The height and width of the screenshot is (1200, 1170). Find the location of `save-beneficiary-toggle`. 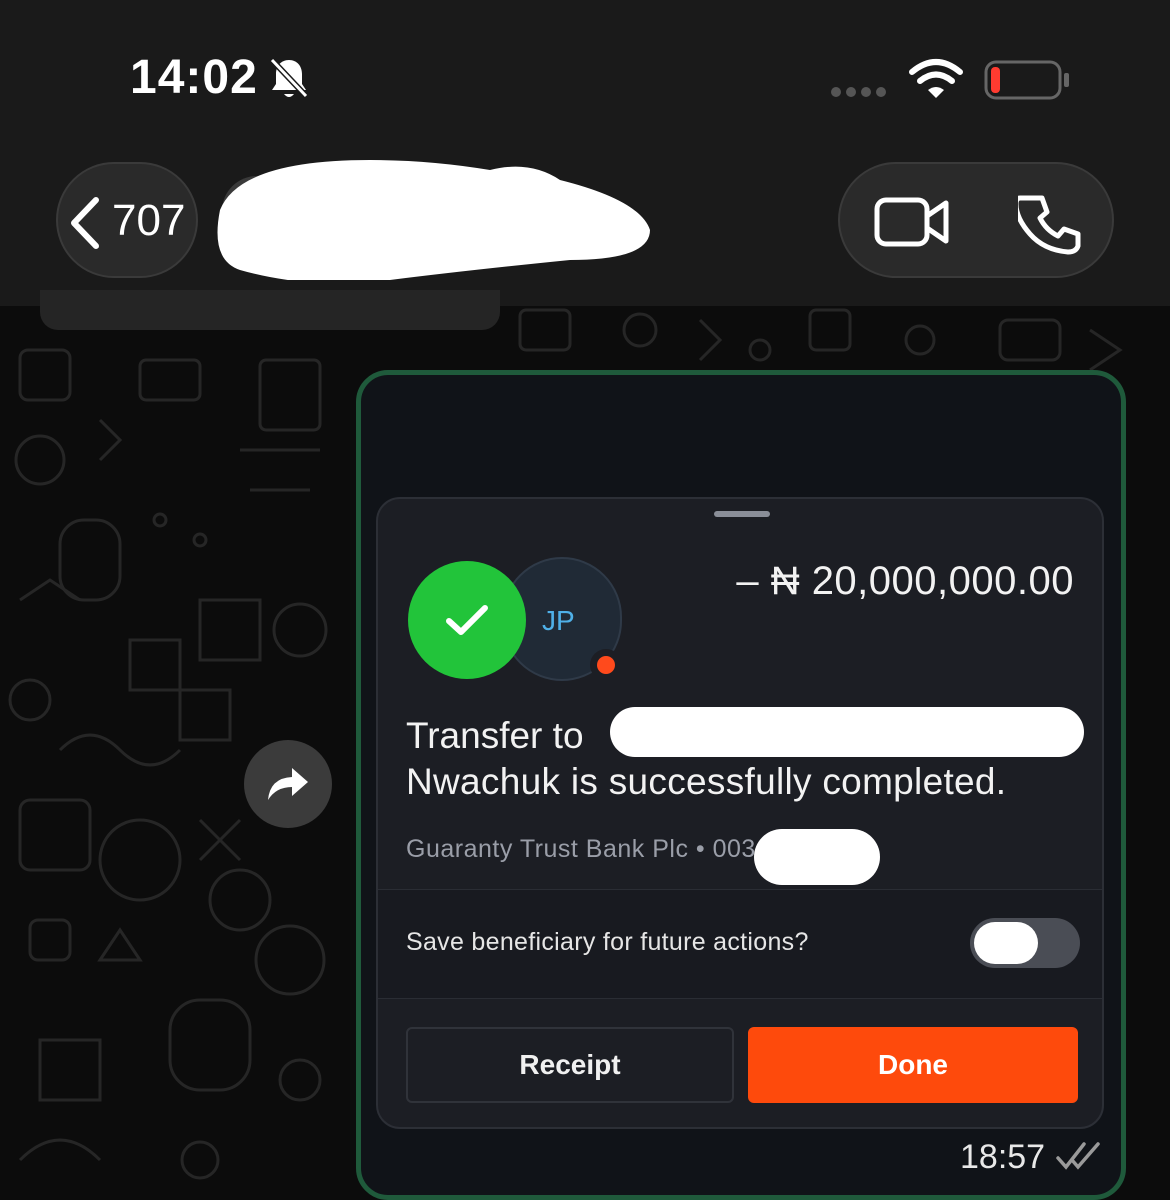

save-beneficiary-toggle is located at coordinates (1025, 943).